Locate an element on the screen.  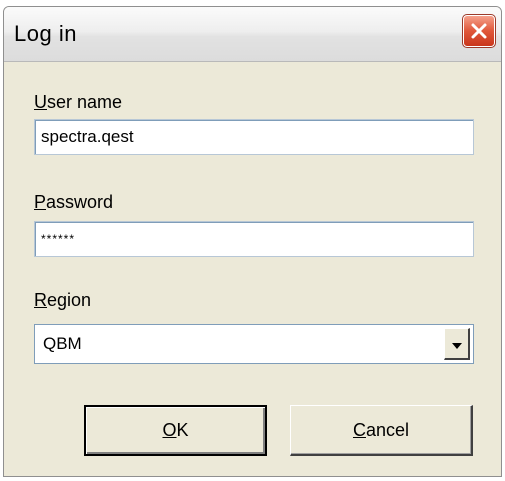
close-icon is located at coordinates (479, 31).